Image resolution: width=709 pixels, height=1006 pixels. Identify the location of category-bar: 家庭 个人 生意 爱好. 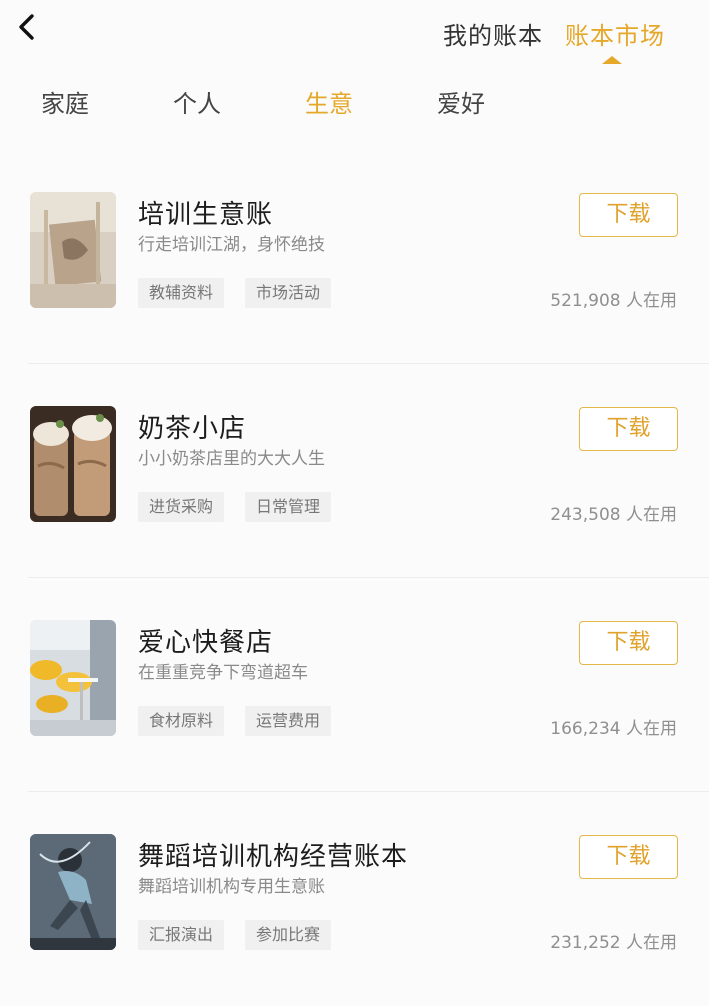
(354, 99).